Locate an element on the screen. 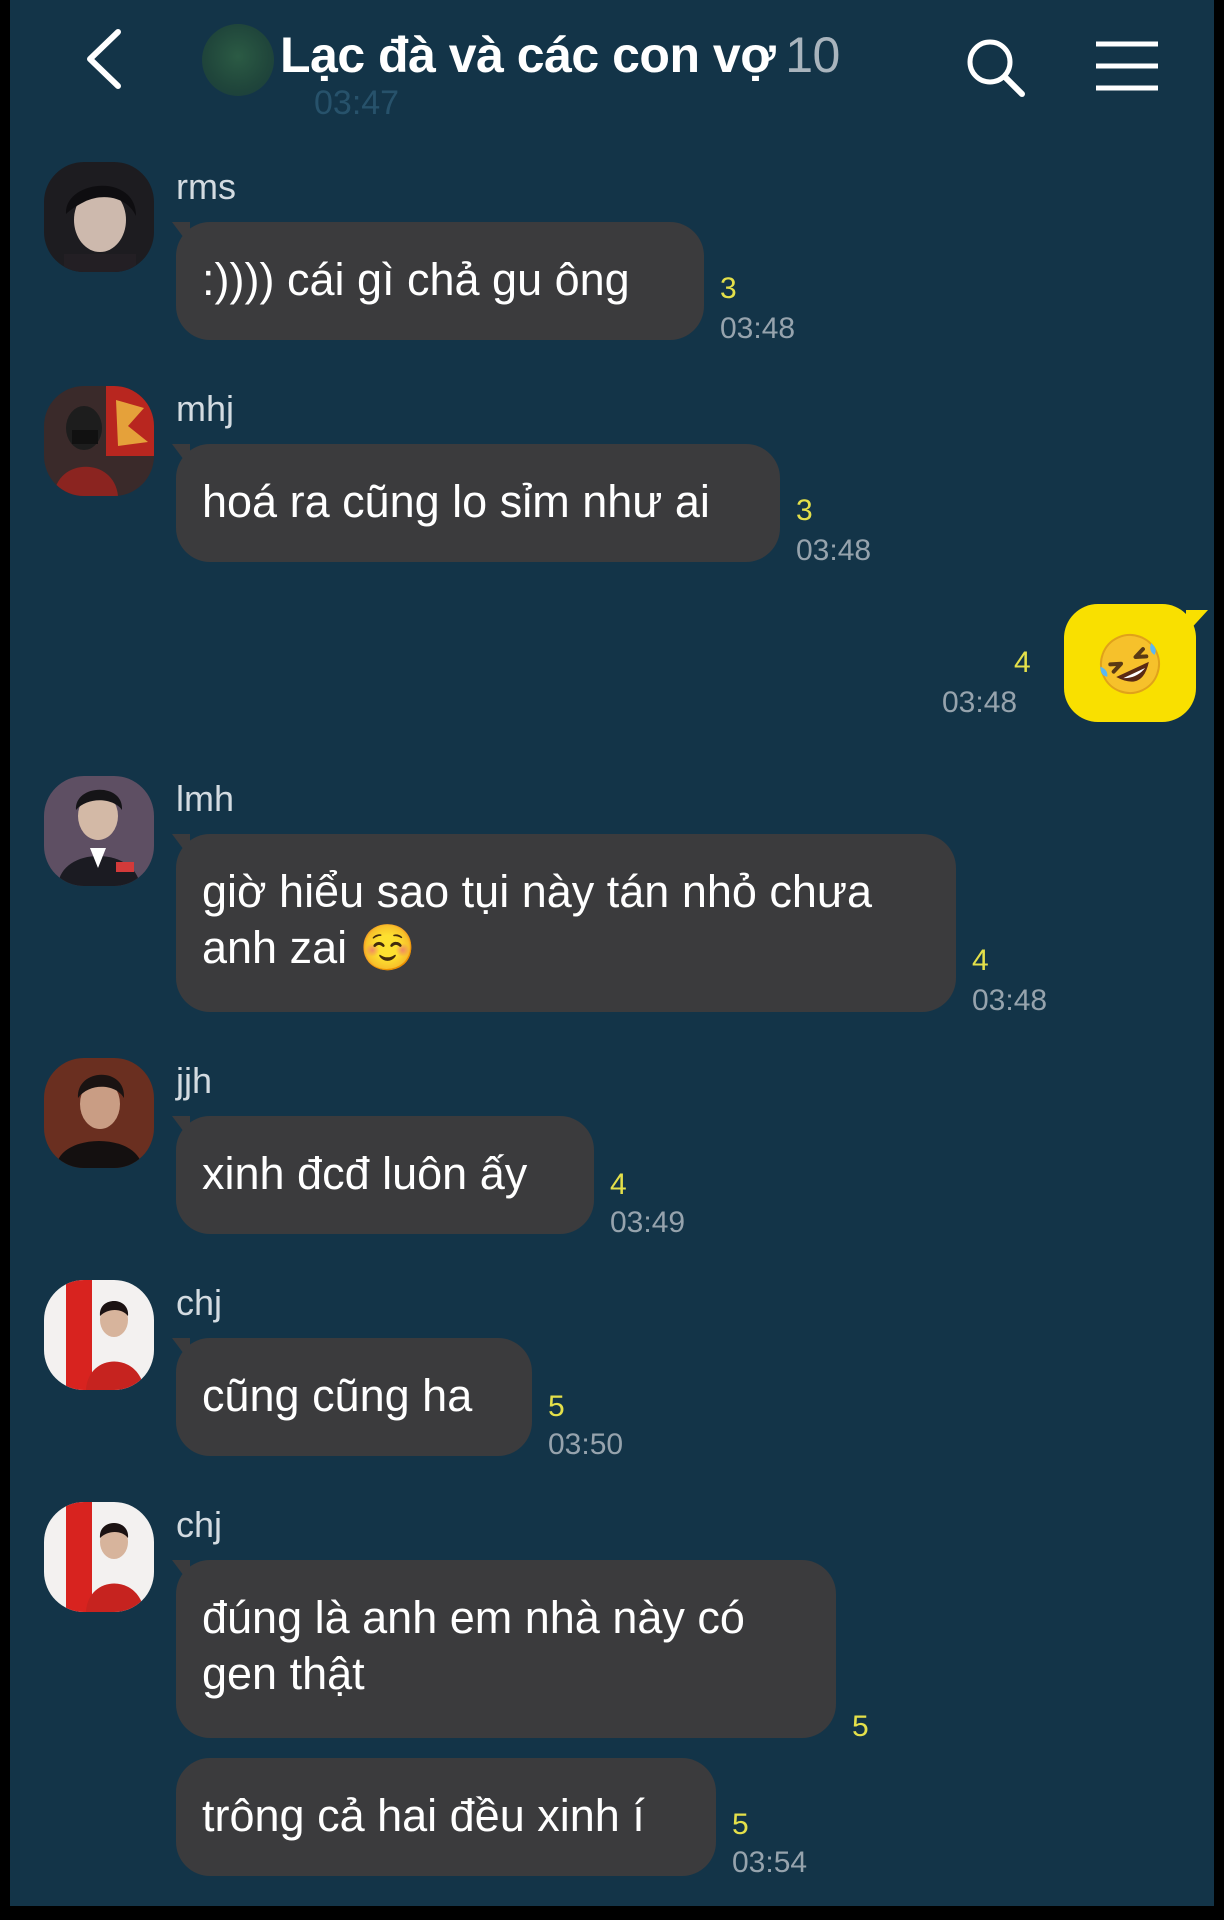 The width and height of the screenshot is (1224, 1920). chevron-left-icon is located at coordinates (104, 59).